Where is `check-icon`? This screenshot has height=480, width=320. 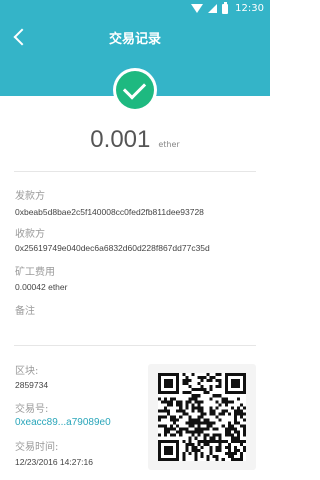 check-icon is located at coordinates (134, 88).